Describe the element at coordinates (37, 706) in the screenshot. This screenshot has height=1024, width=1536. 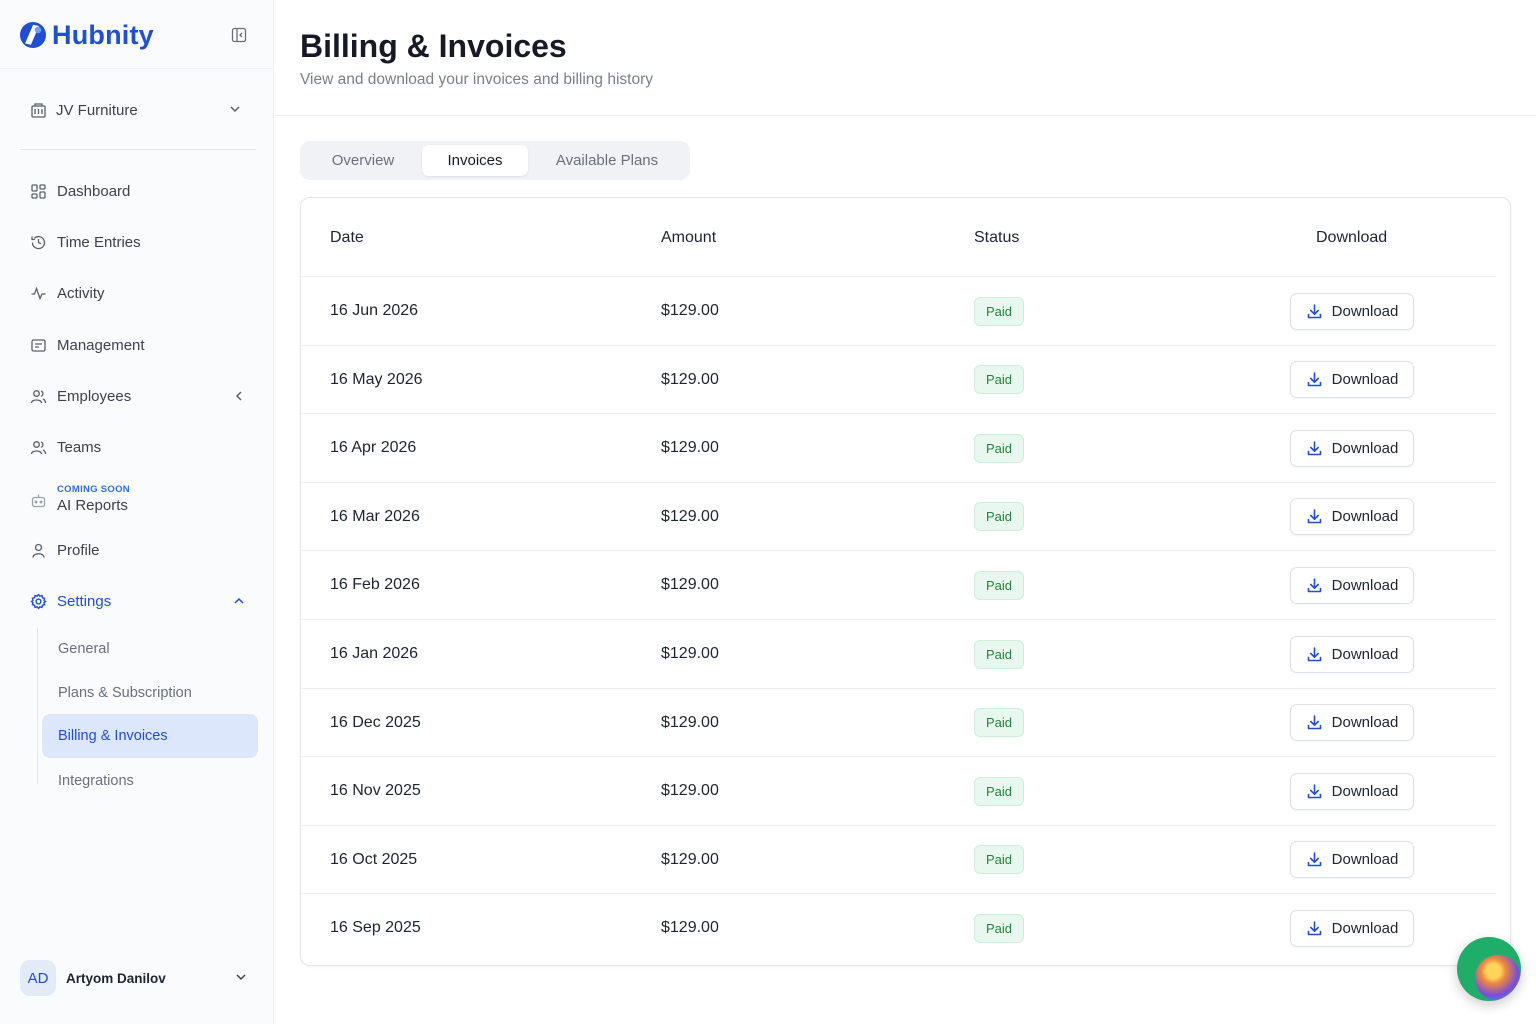
I see `submenu-guide-line` at that location.